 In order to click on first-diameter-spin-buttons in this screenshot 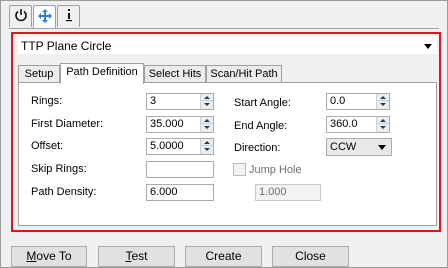, I will do `click(206, 124)`.